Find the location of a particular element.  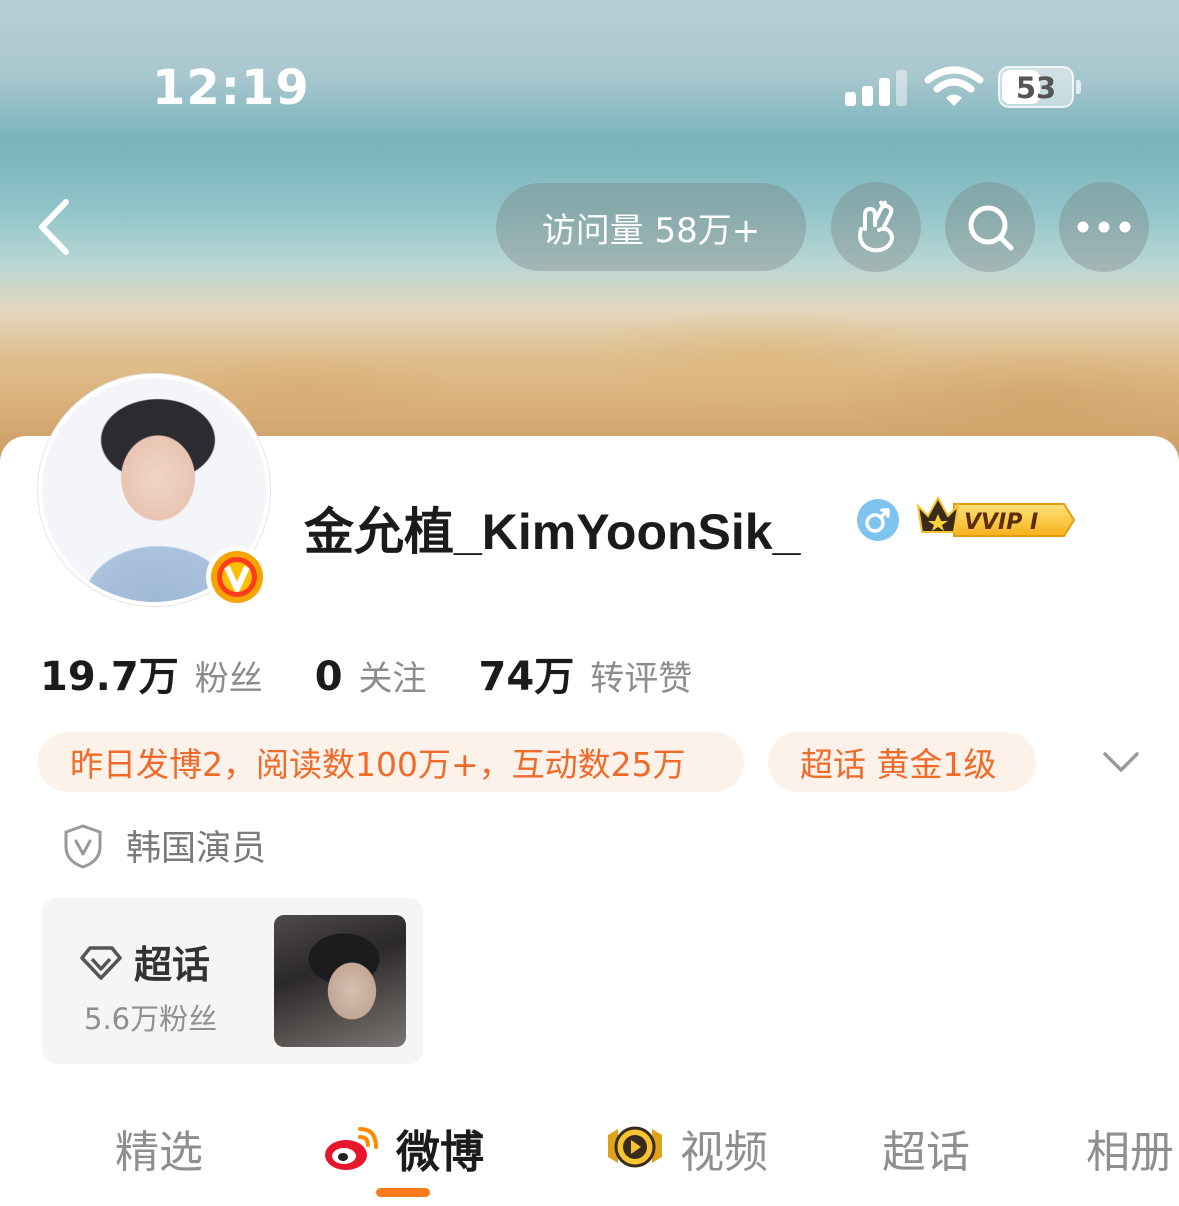

male-icon is located at coordinates (878, 520).